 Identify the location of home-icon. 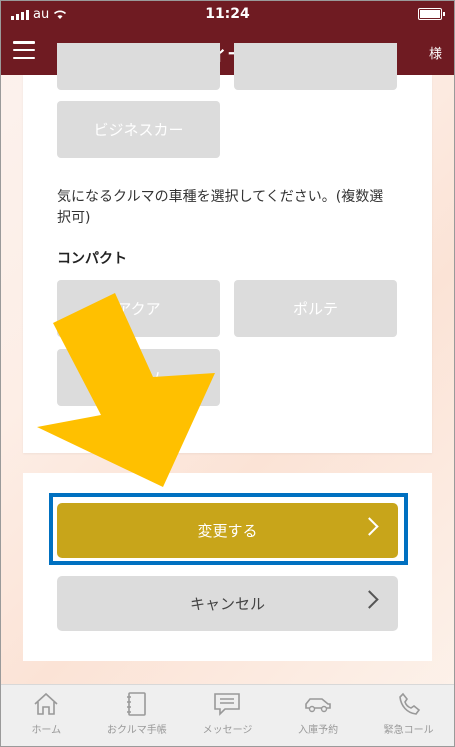
(46, 703).